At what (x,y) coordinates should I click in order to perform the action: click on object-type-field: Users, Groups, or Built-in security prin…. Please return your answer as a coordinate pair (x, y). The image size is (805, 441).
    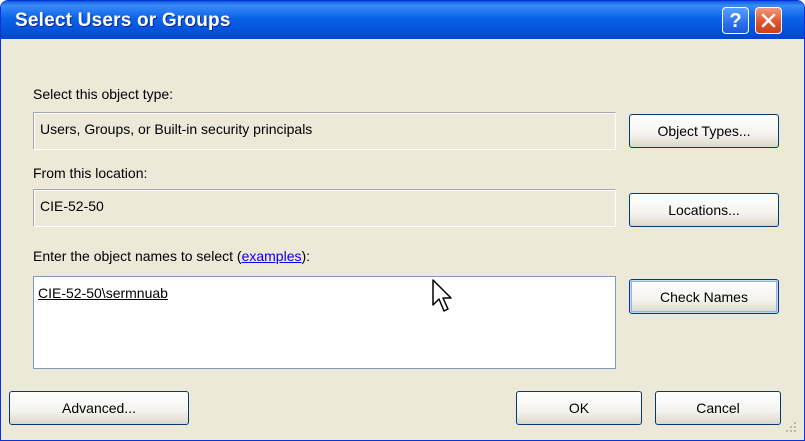
    Looking at the image, I should click on (324, 131).